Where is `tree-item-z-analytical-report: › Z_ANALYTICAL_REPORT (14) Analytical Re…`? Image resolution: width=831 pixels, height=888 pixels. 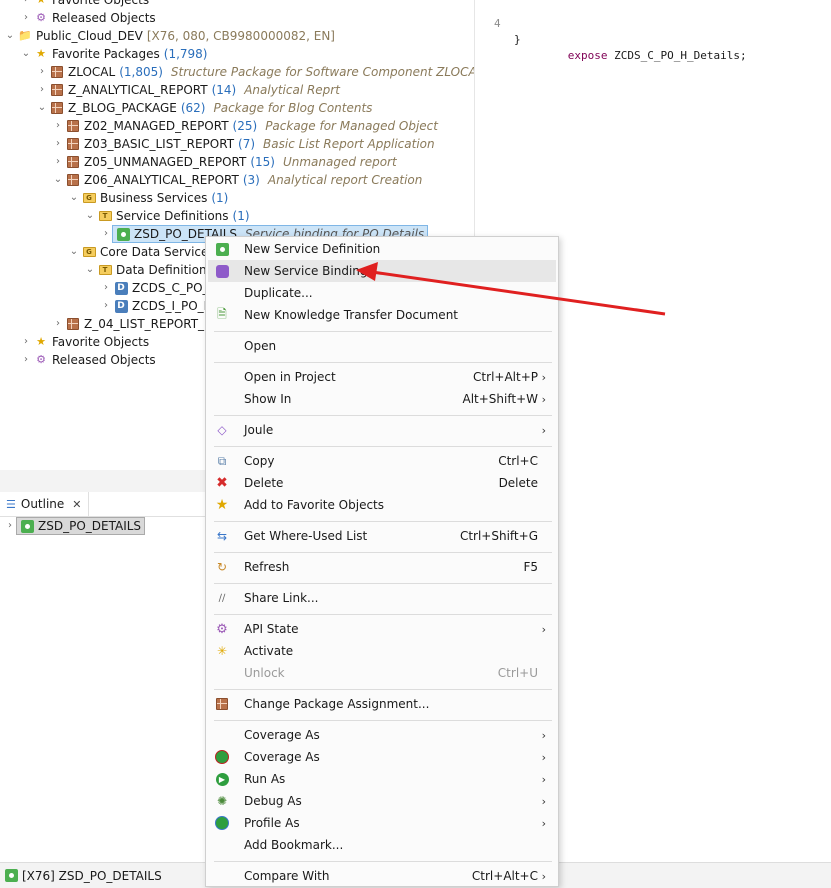 tree-item-z-analytical-report: › Z_ANALYTICAL_REPORT (14) Analytical Re… is located at coordinates (188, 90).